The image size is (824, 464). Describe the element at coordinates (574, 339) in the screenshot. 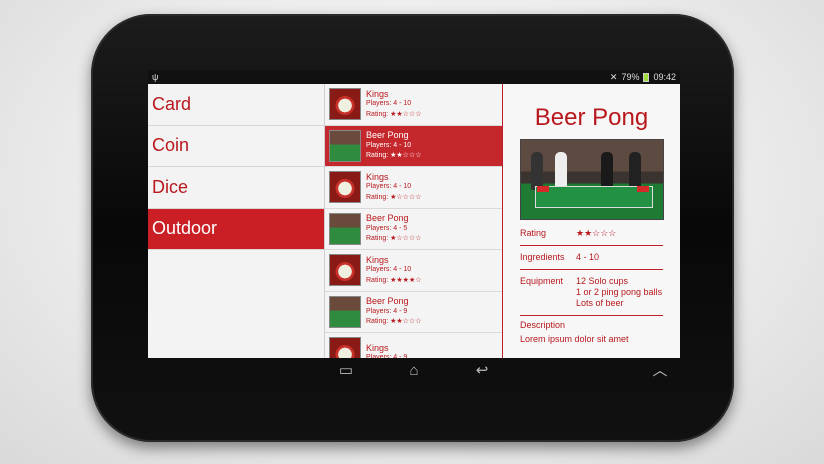

I see `description-text: Lorem ipsum dolor sit amet` at that location.